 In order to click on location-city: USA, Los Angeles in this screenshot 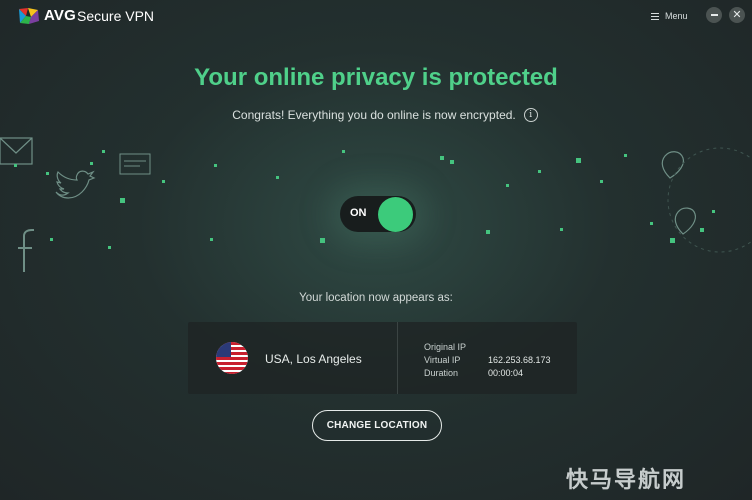, I will do `click(313, 359)`.